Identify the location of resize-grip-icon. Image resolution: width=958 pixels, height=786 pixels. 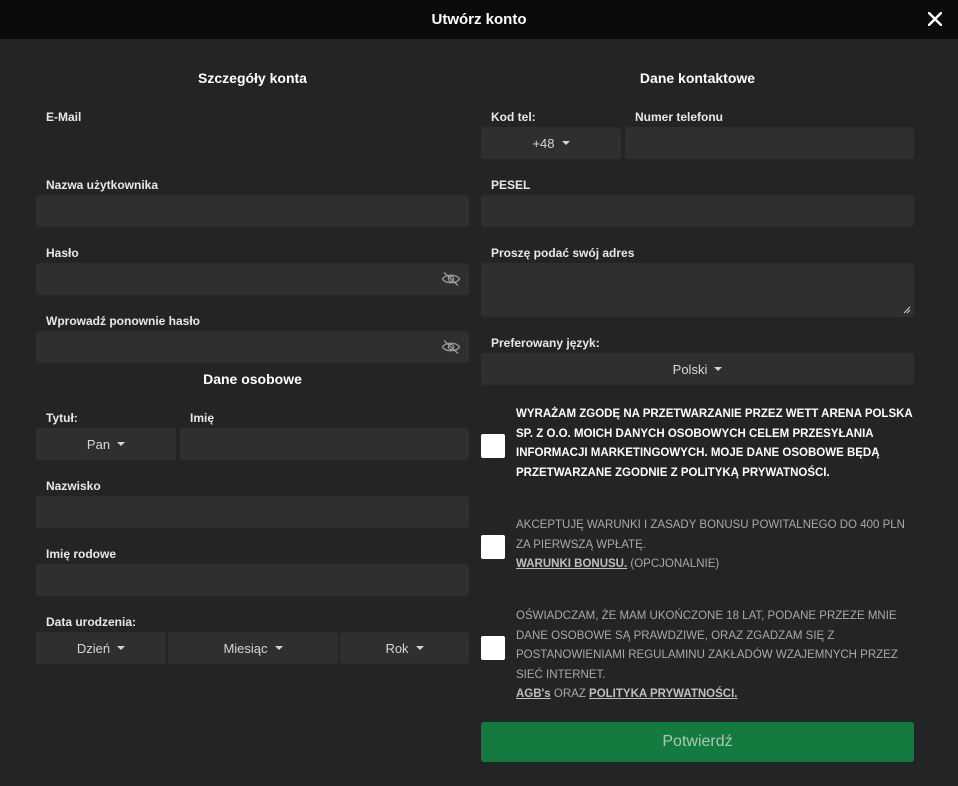
(907, 310).